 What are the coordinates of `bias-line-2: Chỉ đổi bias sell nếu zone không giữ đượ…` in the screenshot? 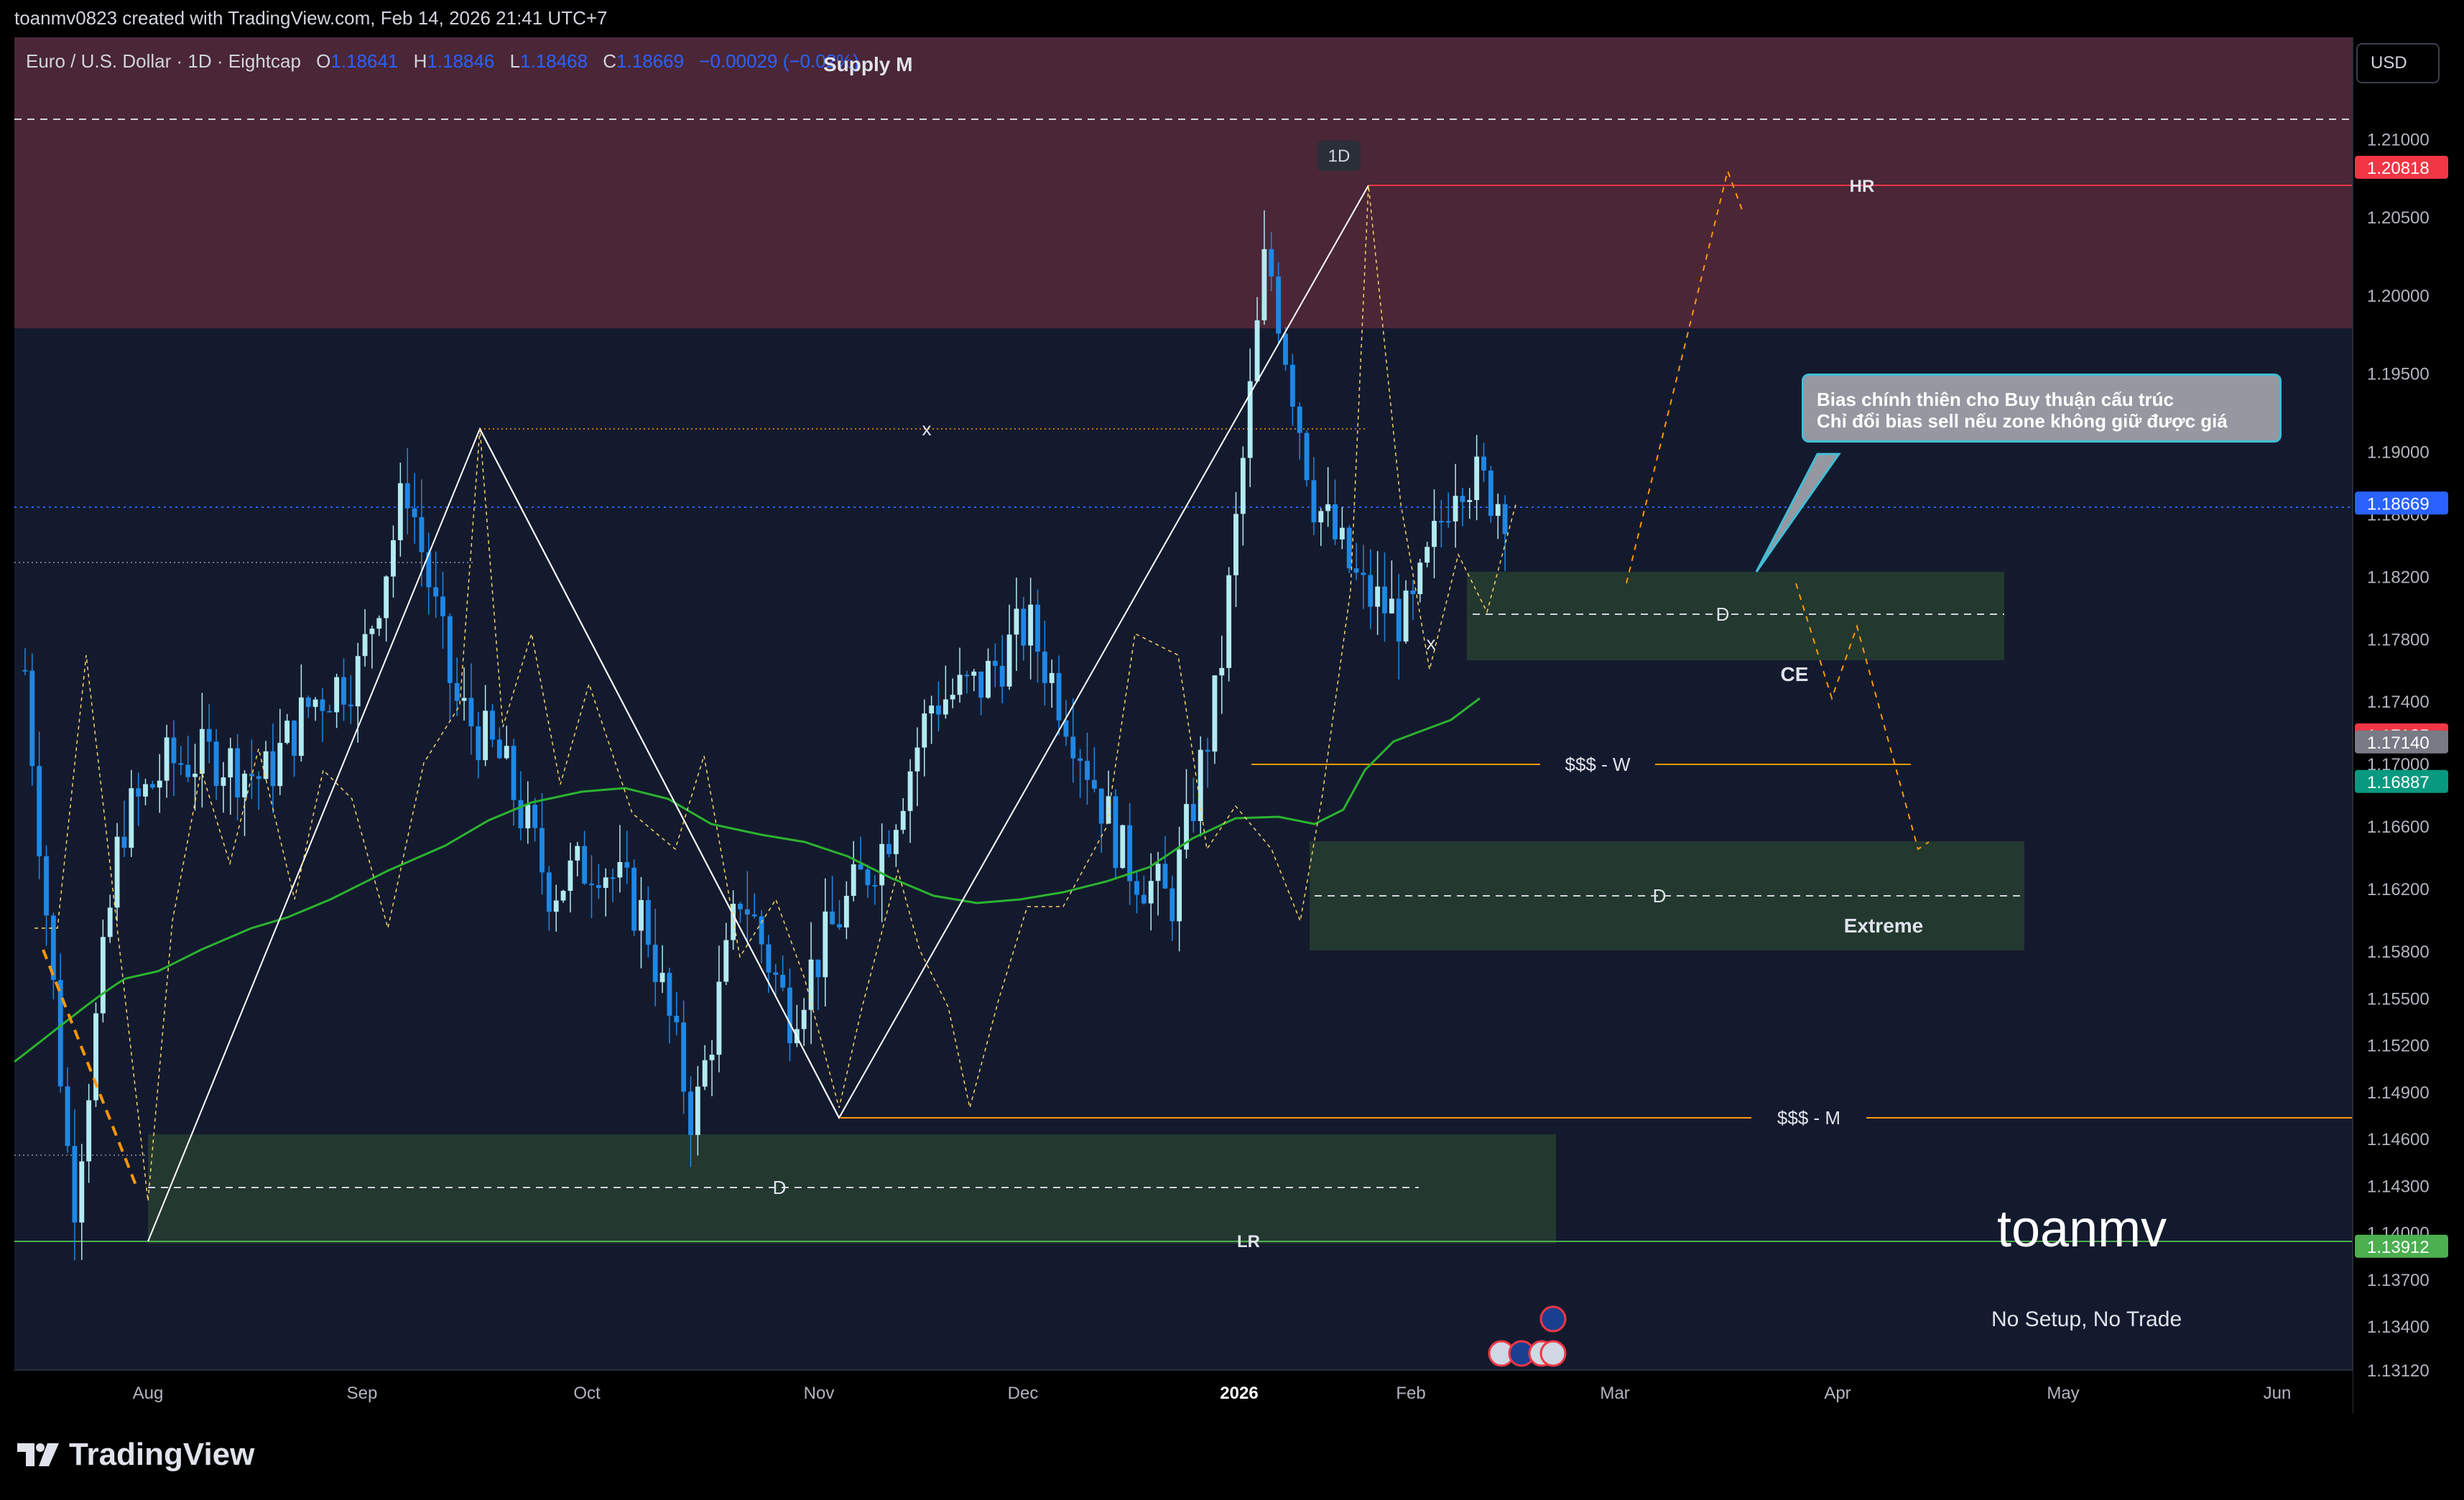 It's located at (2022, 421).